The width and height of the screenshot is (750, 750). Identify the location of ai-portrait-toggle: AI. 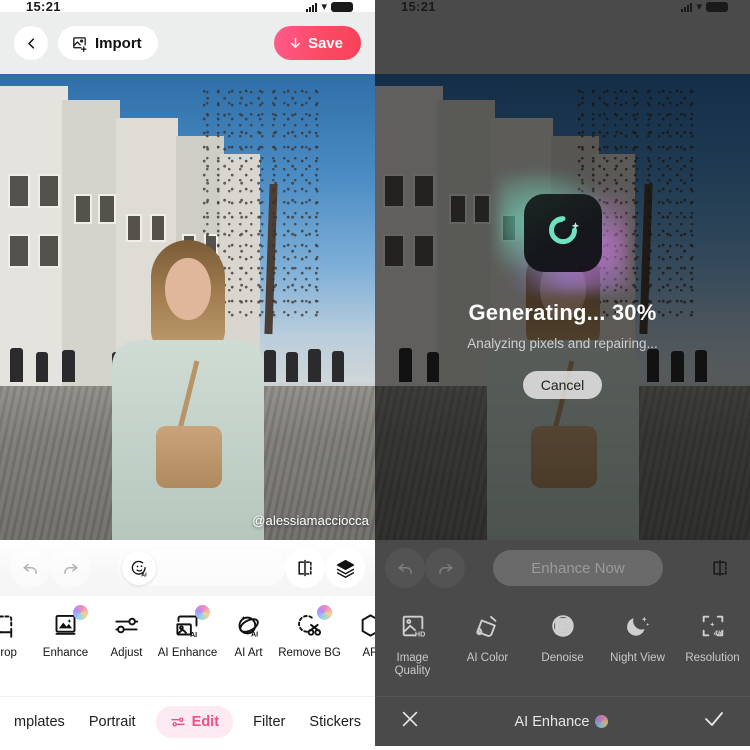
(201, 568).